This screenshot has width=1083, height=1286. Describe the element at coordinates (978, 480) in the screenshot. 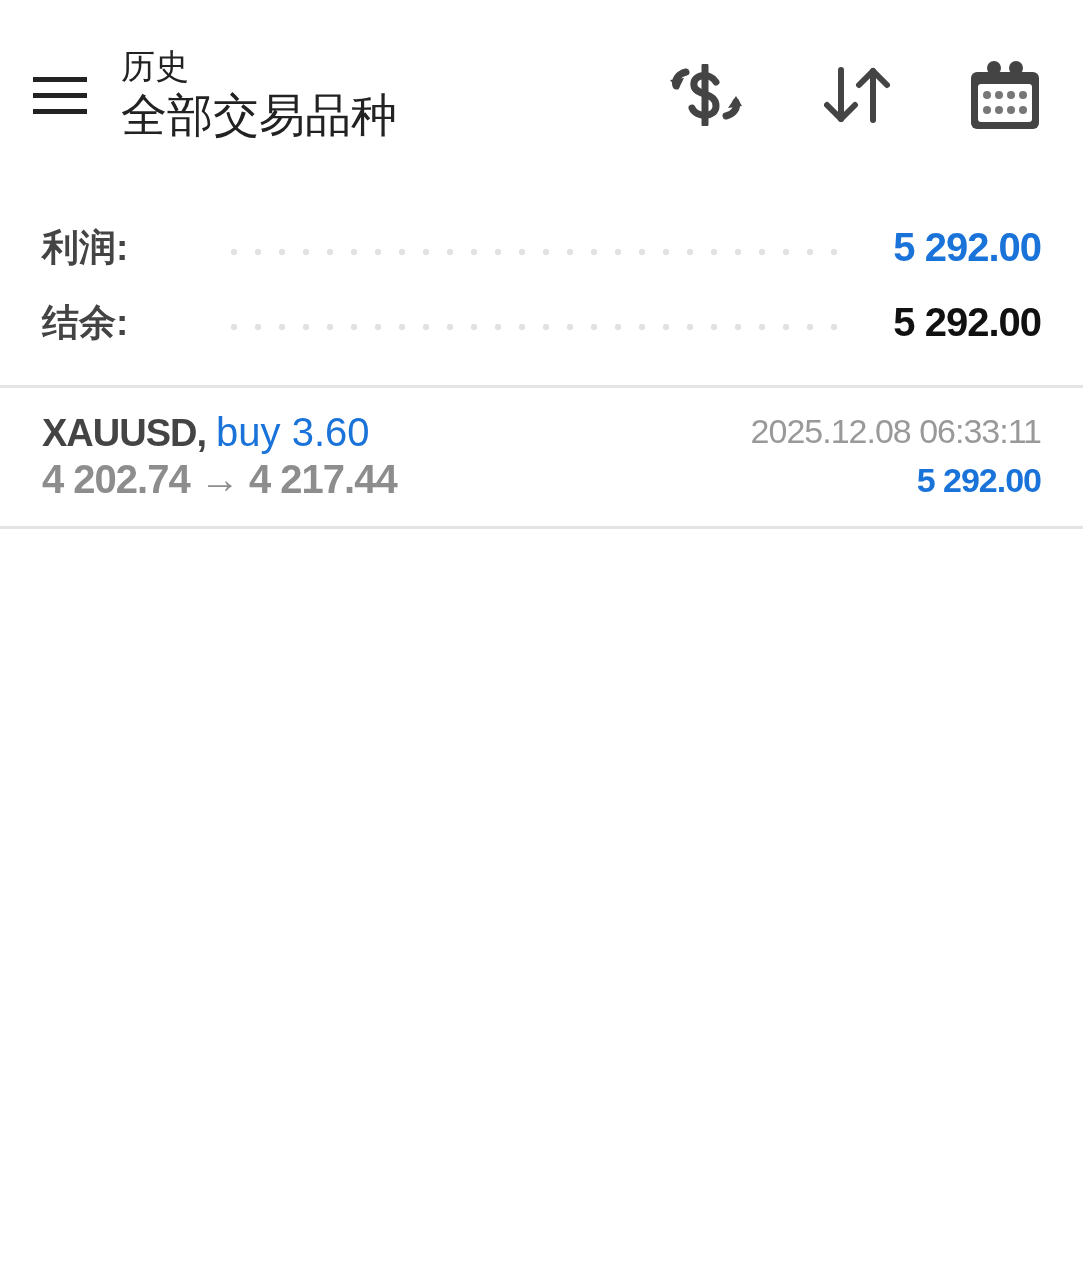

I see `trade-profit: 5 292.00` at that location.